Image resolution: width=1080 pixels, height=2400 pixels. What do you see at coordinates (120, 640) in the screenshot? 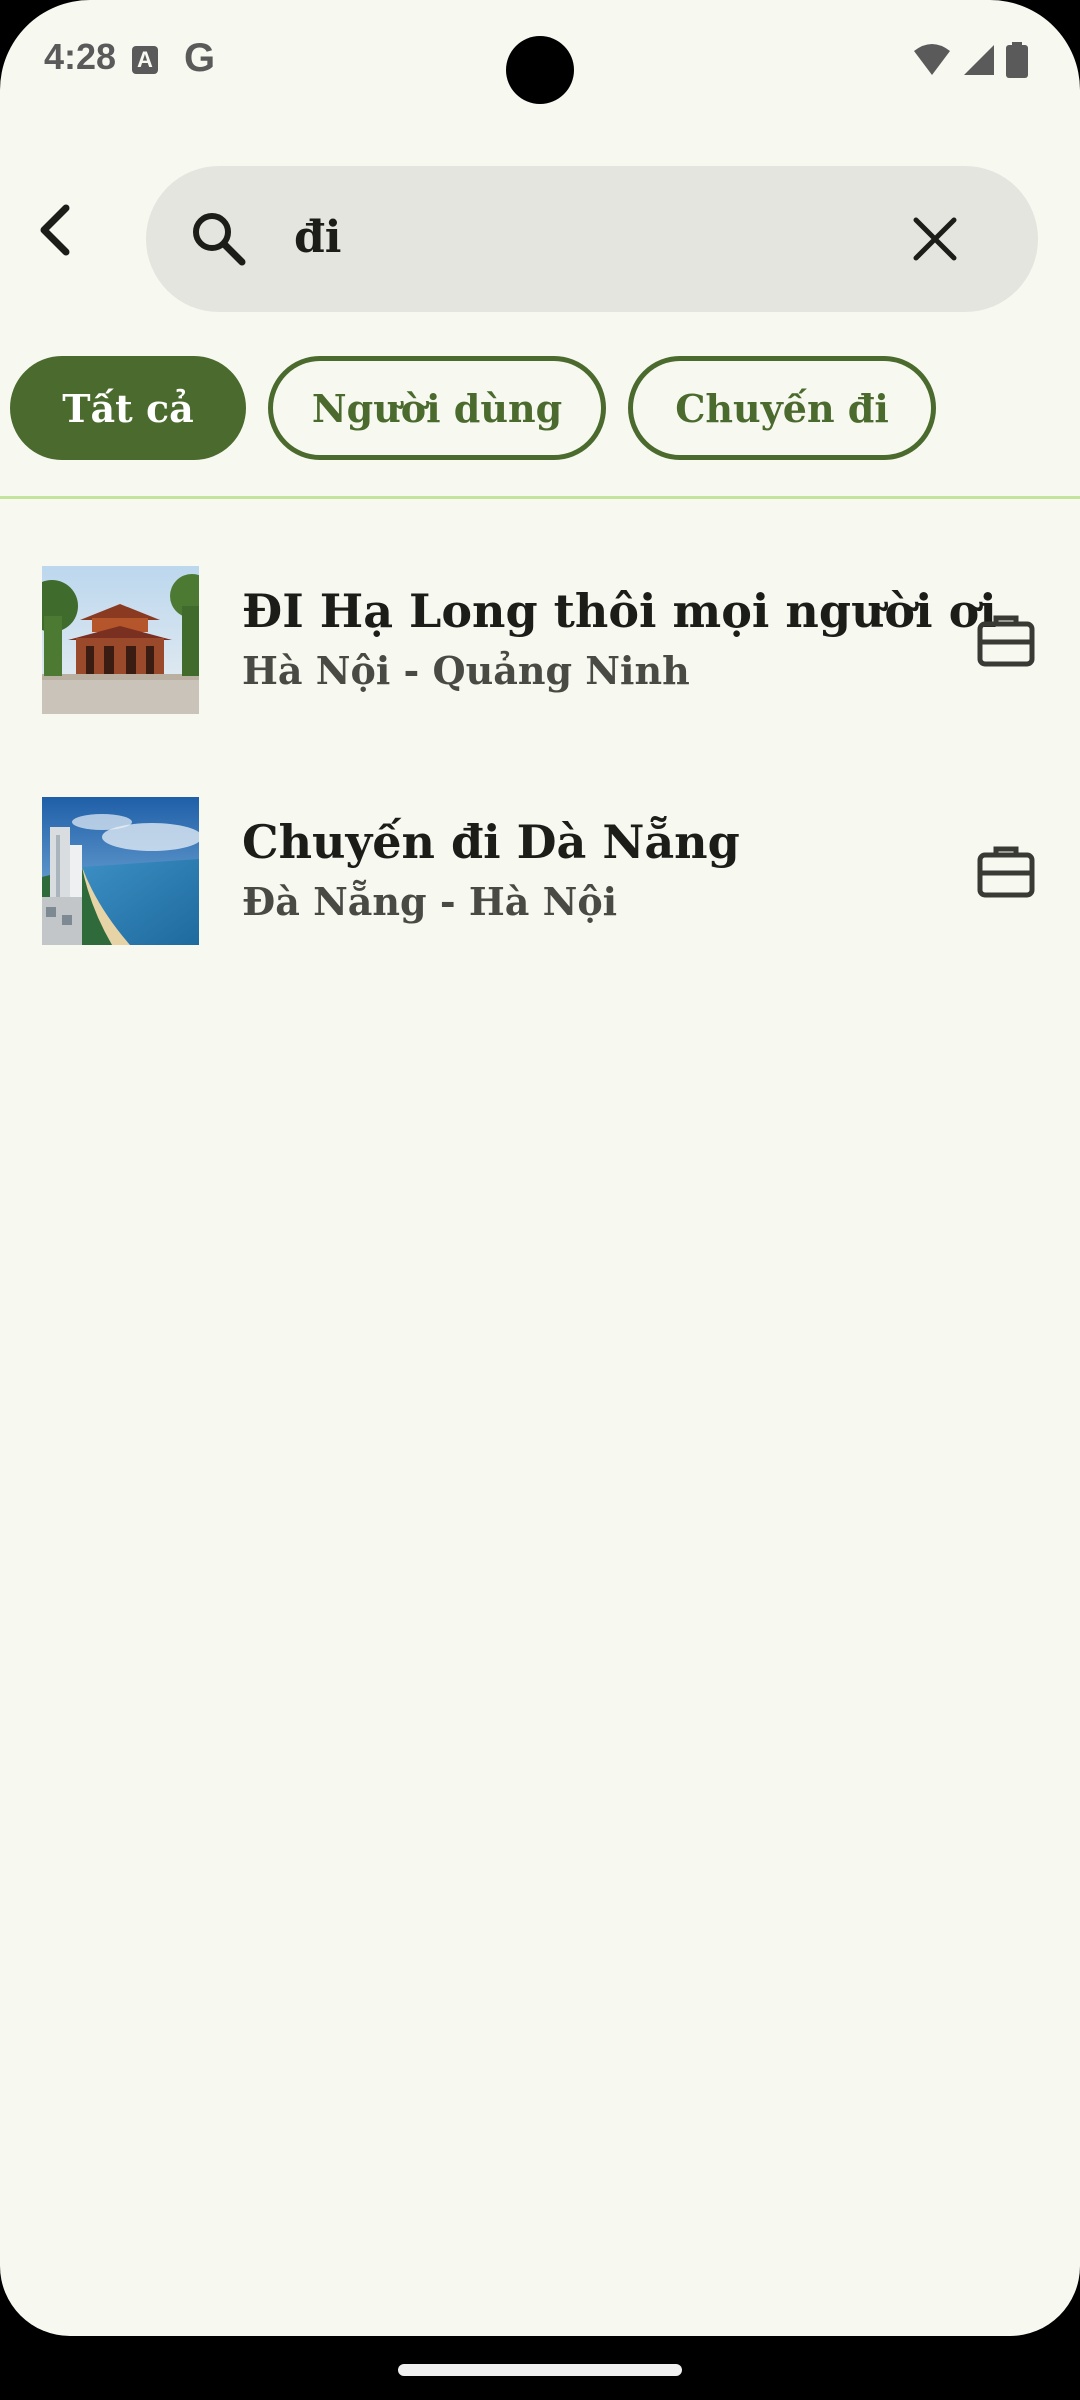
I see `temple-thumbnail` at bounding box center [120, 640].